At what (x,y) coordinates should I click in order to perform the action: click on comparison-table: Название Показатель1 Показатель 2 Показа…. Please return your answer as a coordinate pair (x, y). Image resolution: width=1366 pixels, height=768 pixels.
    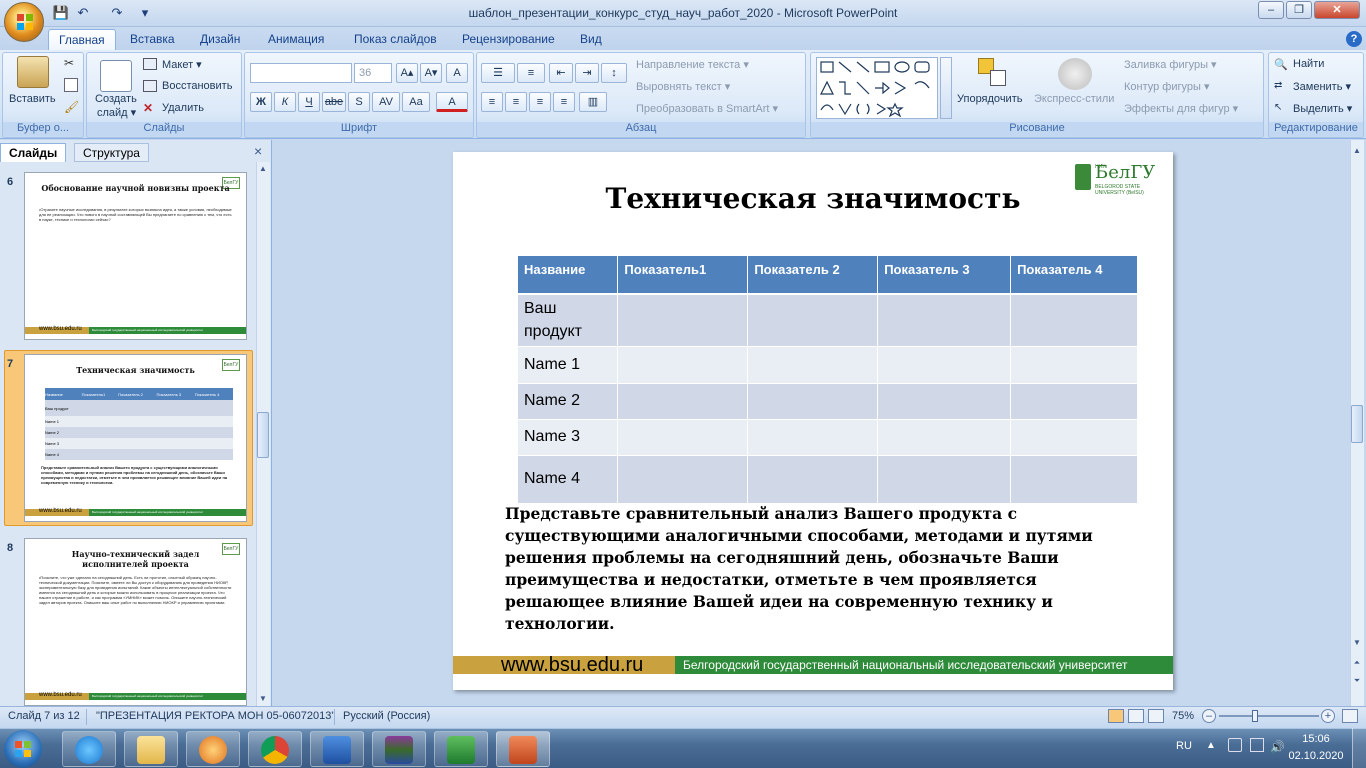
    Looking at the image, I should click on (828, 380).